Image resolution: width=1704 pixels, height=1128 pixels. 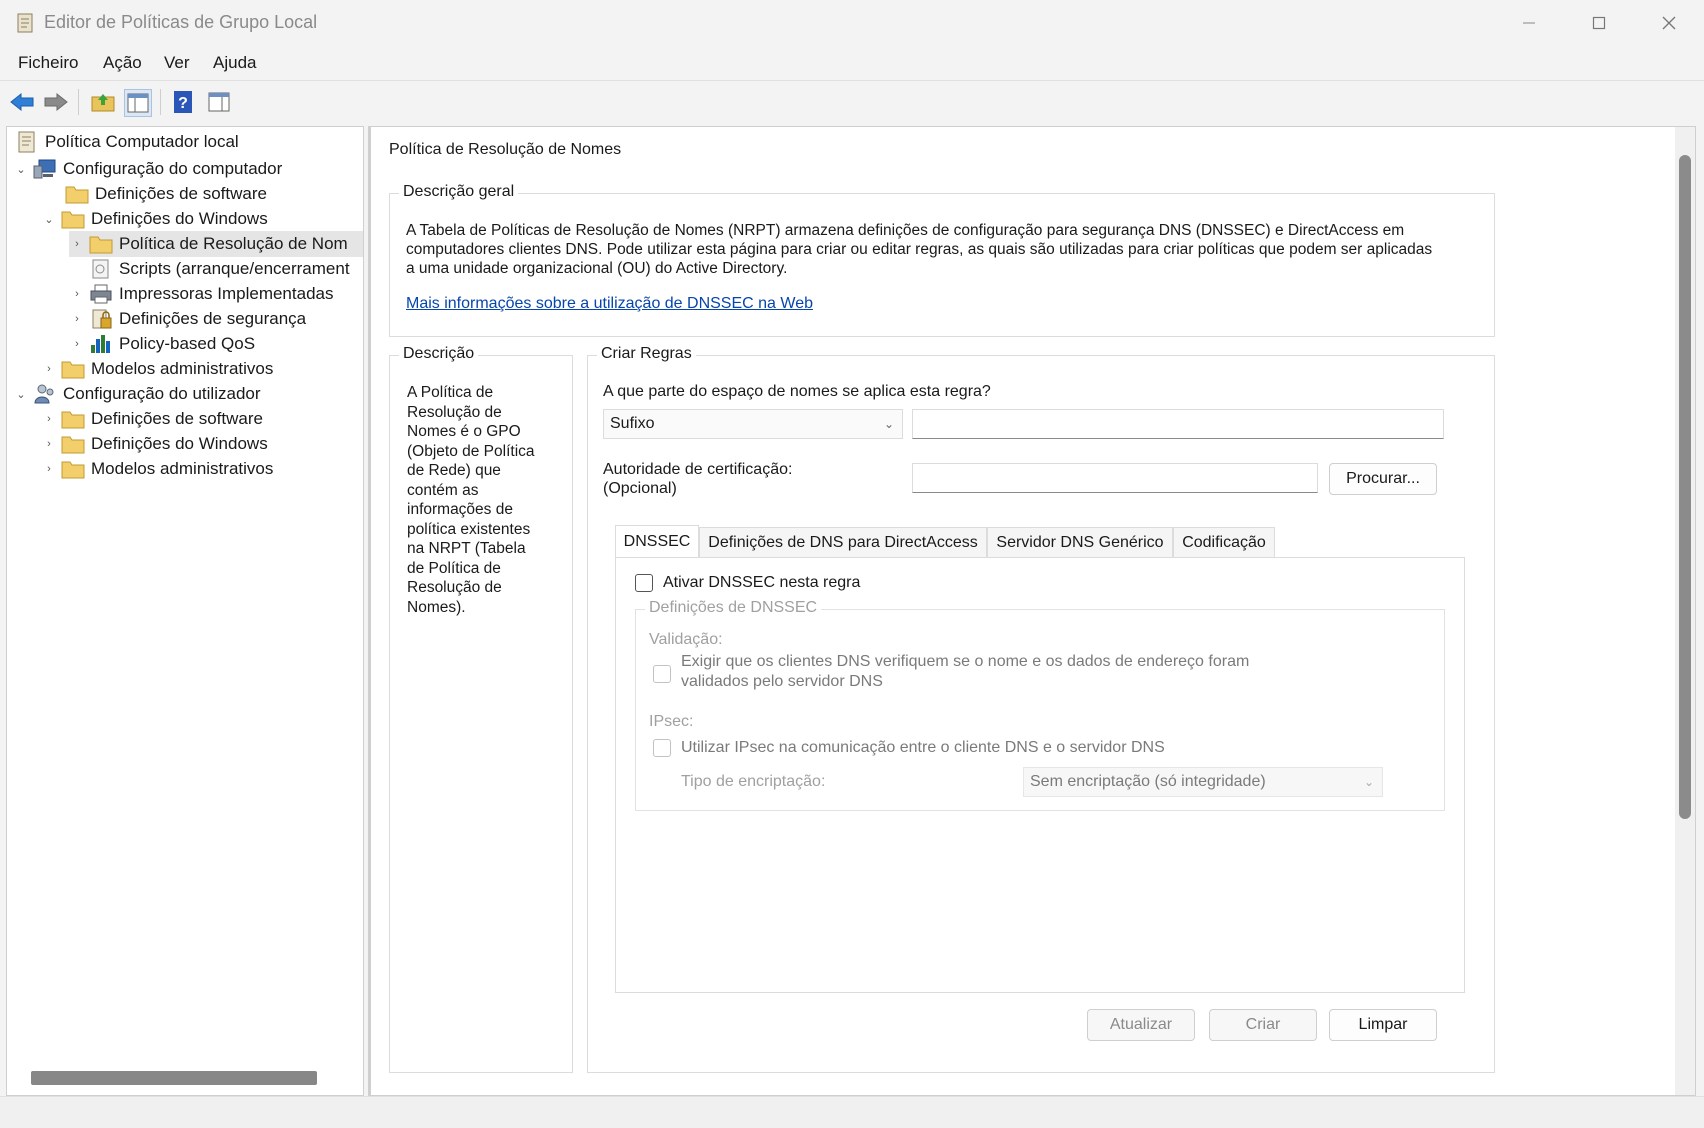 What do you see at coordinates (181, 22) in the screenshot?
I see `window-title: Editor de Políticas de Grupo Local` at bounding box center [181, 22].